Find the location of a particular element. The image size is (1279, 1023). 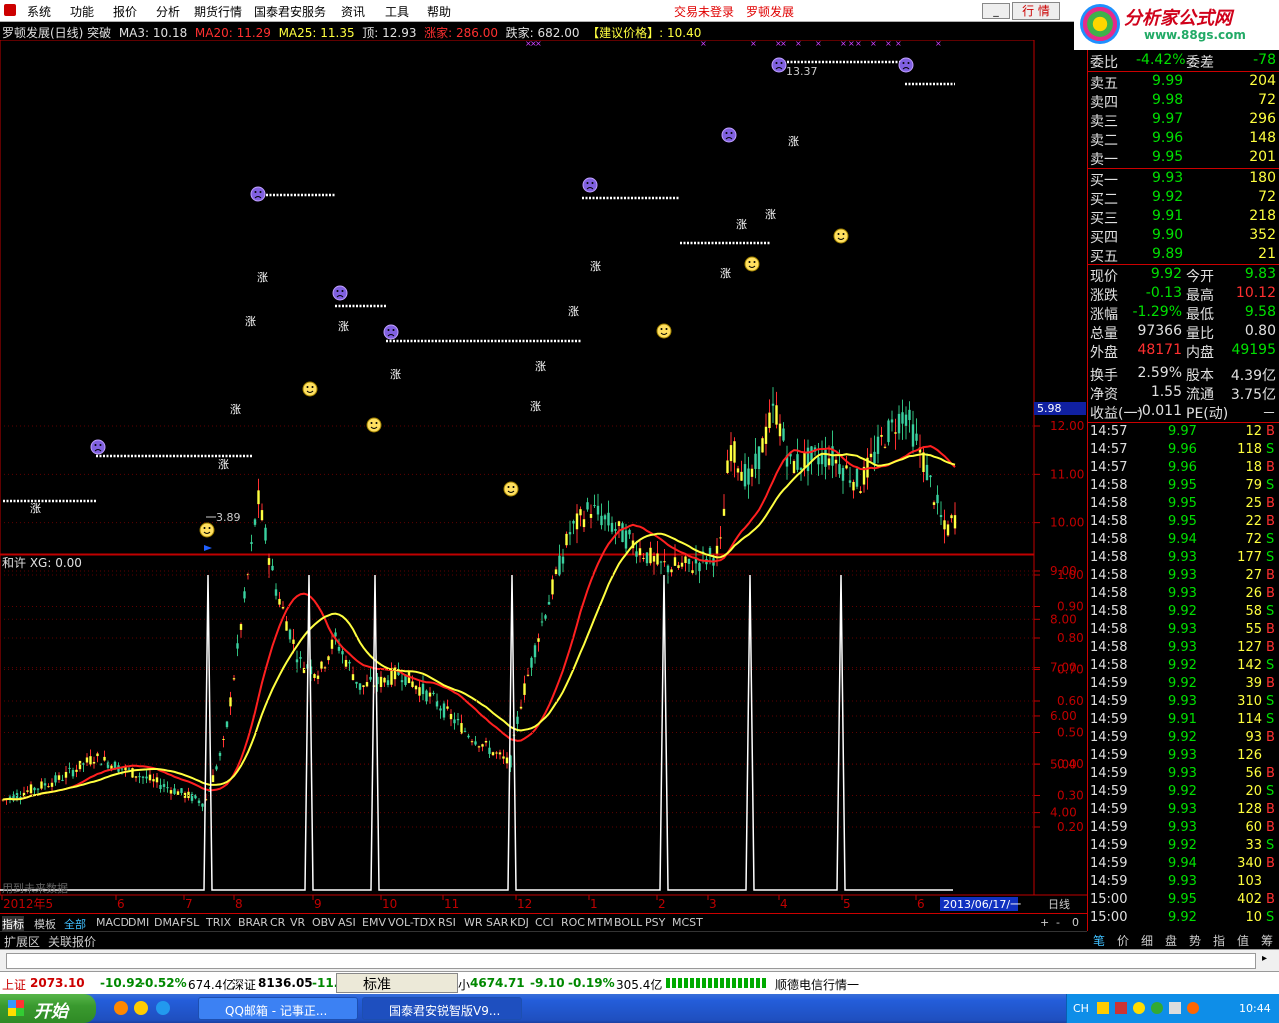

k-app-icon is located at coordinates (163, 1008).